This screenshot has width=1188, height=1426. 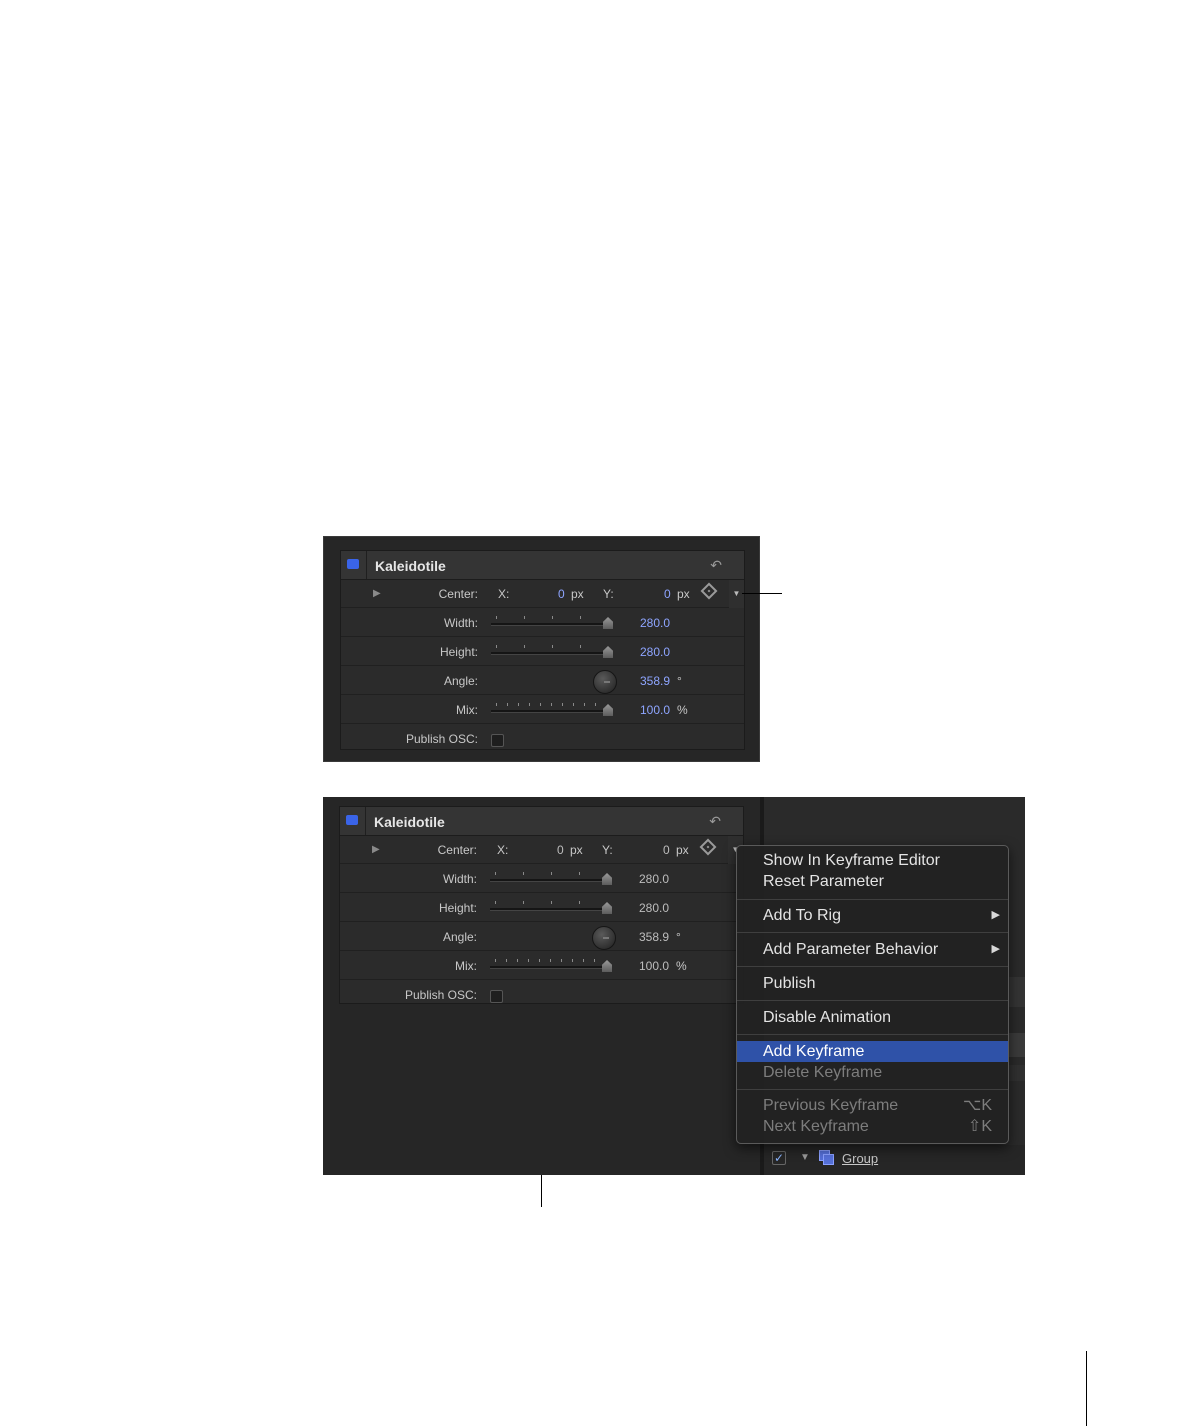 I want to click on menu-item-reset-parameter: Reset Parameter, so click(x=872, y=881).